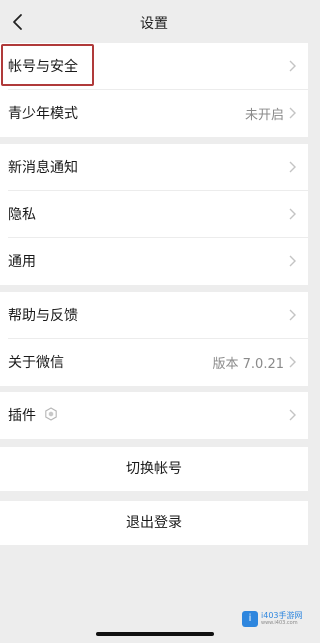  What do you see at coordinates (22, 262) in the screenshot?
I see `settings-item-label: 通用` at bounding box center [22, 262].